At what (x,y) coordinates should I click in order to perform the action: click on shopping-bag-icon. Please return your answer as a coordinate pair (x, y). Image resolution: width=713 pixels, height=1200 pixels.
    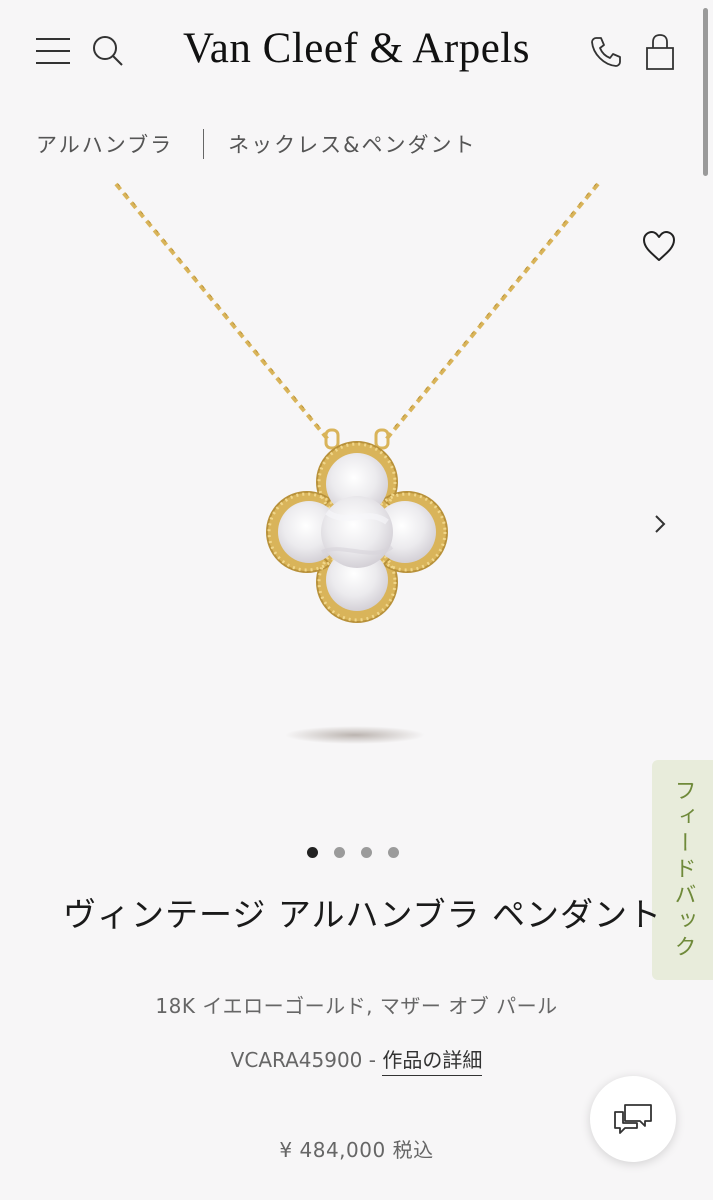
    Looking at the image, I should click on (660, 52).